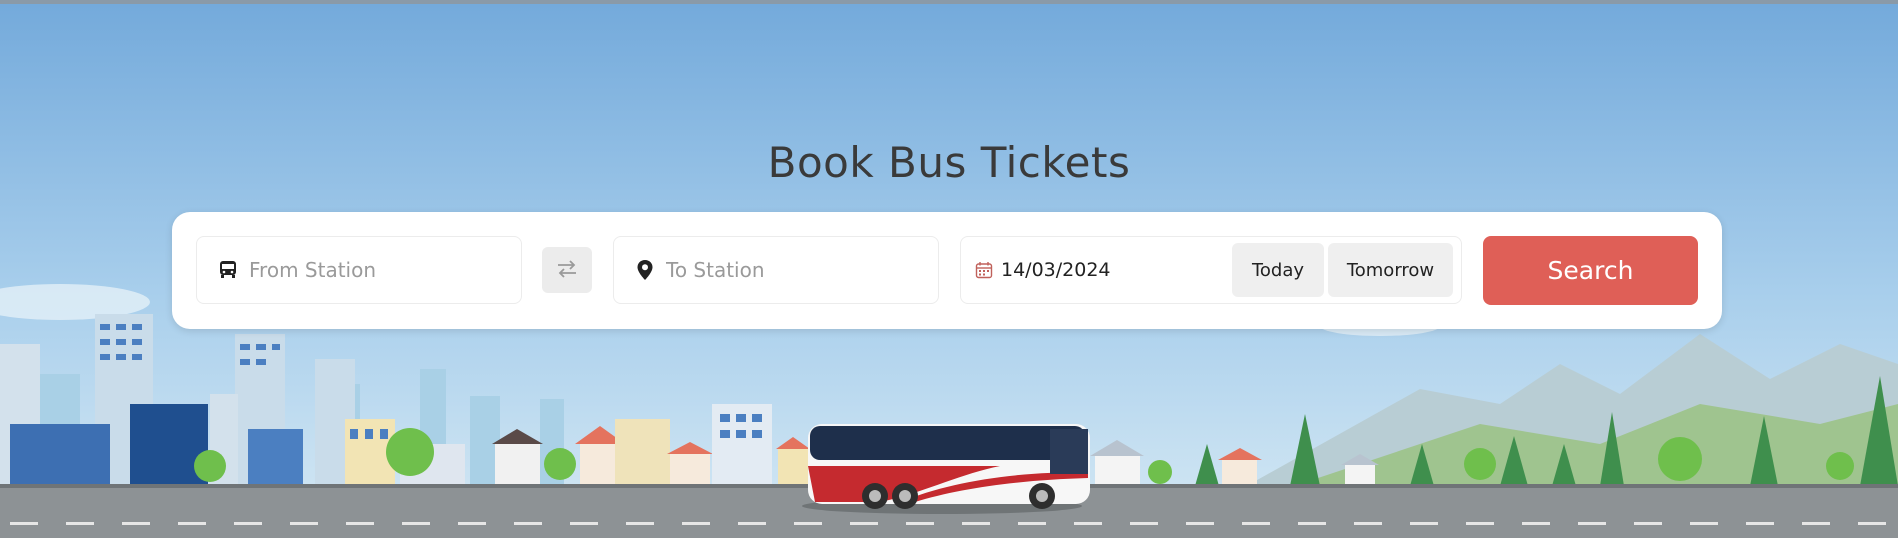 The image size is (1898, 538). I want to click on page-title: Book Bus Tickets, so click(949, 162).